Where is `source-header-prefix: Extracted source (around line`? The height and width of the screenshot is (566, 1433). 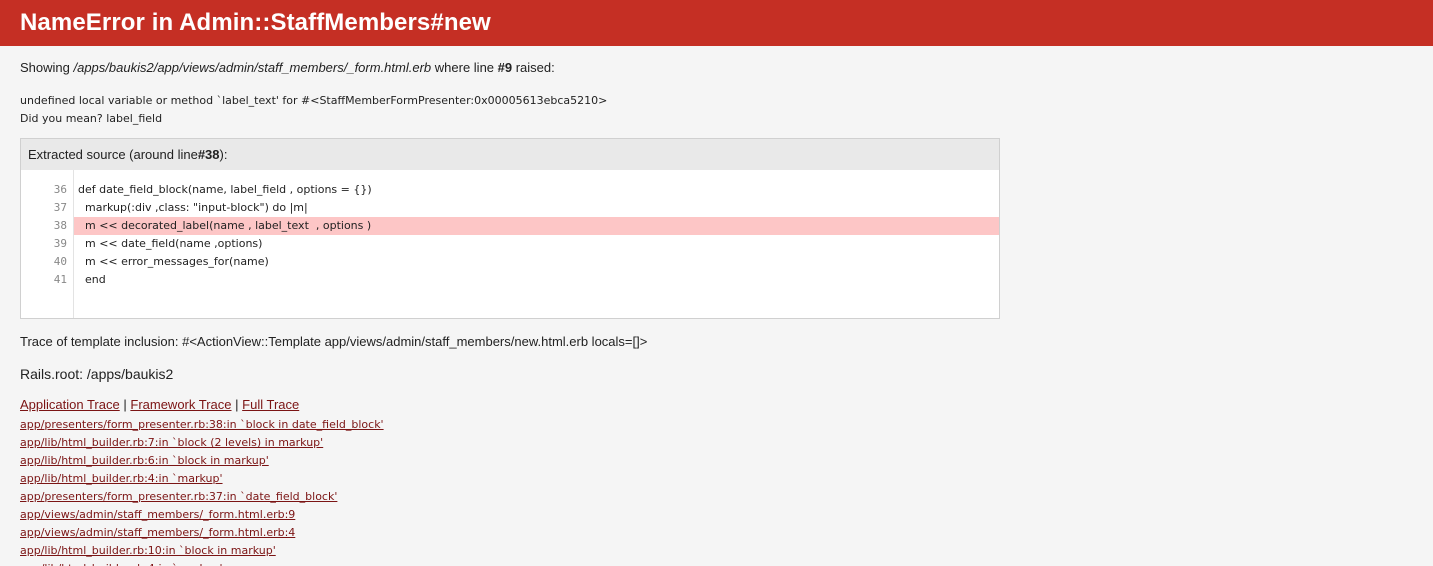
source-header-prefix: Extracted source (around line is located at coordinates (113, 154).